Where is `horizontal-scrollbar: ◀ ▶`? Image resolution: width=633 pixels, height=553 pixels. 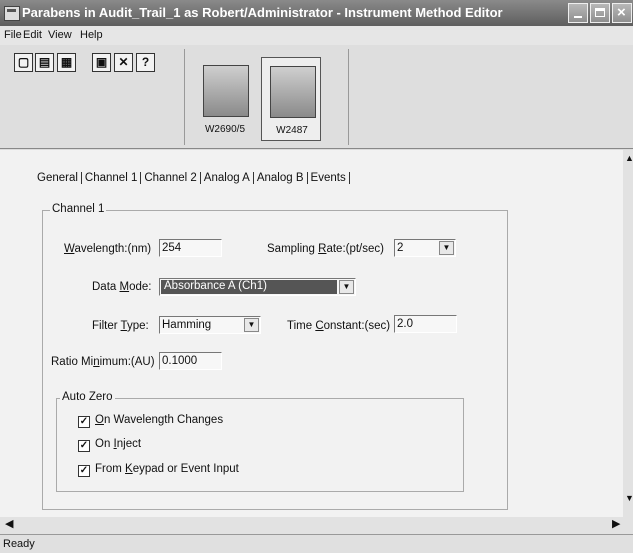 horizontal-scrollbar: ◀ ▶ is located at coordinates (316, 525).